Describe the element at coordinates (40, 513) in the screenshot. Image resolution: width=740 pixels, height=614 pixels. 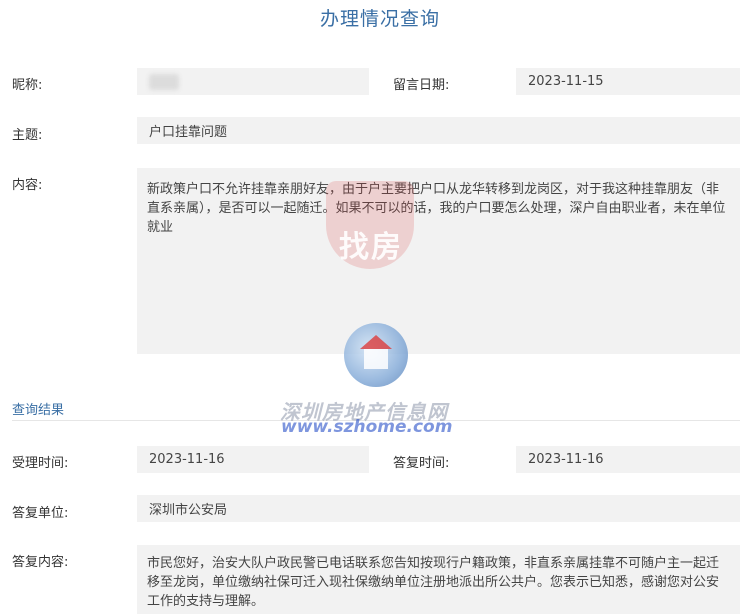
I see `reply-unit-label: 答复单位:` at that location.